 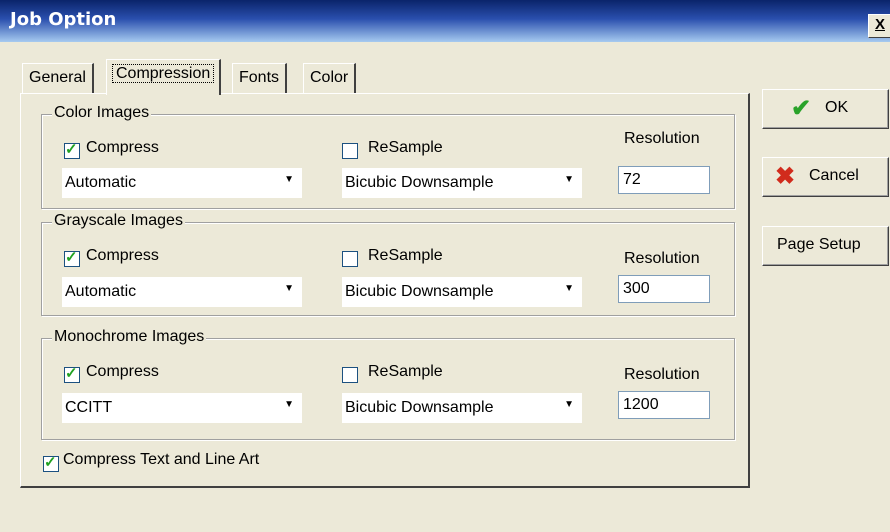 What do you see at coordinates (163, 73) in the screenshot?
I see `tab-compression-label: Compression` at bounding box center [163, 73].